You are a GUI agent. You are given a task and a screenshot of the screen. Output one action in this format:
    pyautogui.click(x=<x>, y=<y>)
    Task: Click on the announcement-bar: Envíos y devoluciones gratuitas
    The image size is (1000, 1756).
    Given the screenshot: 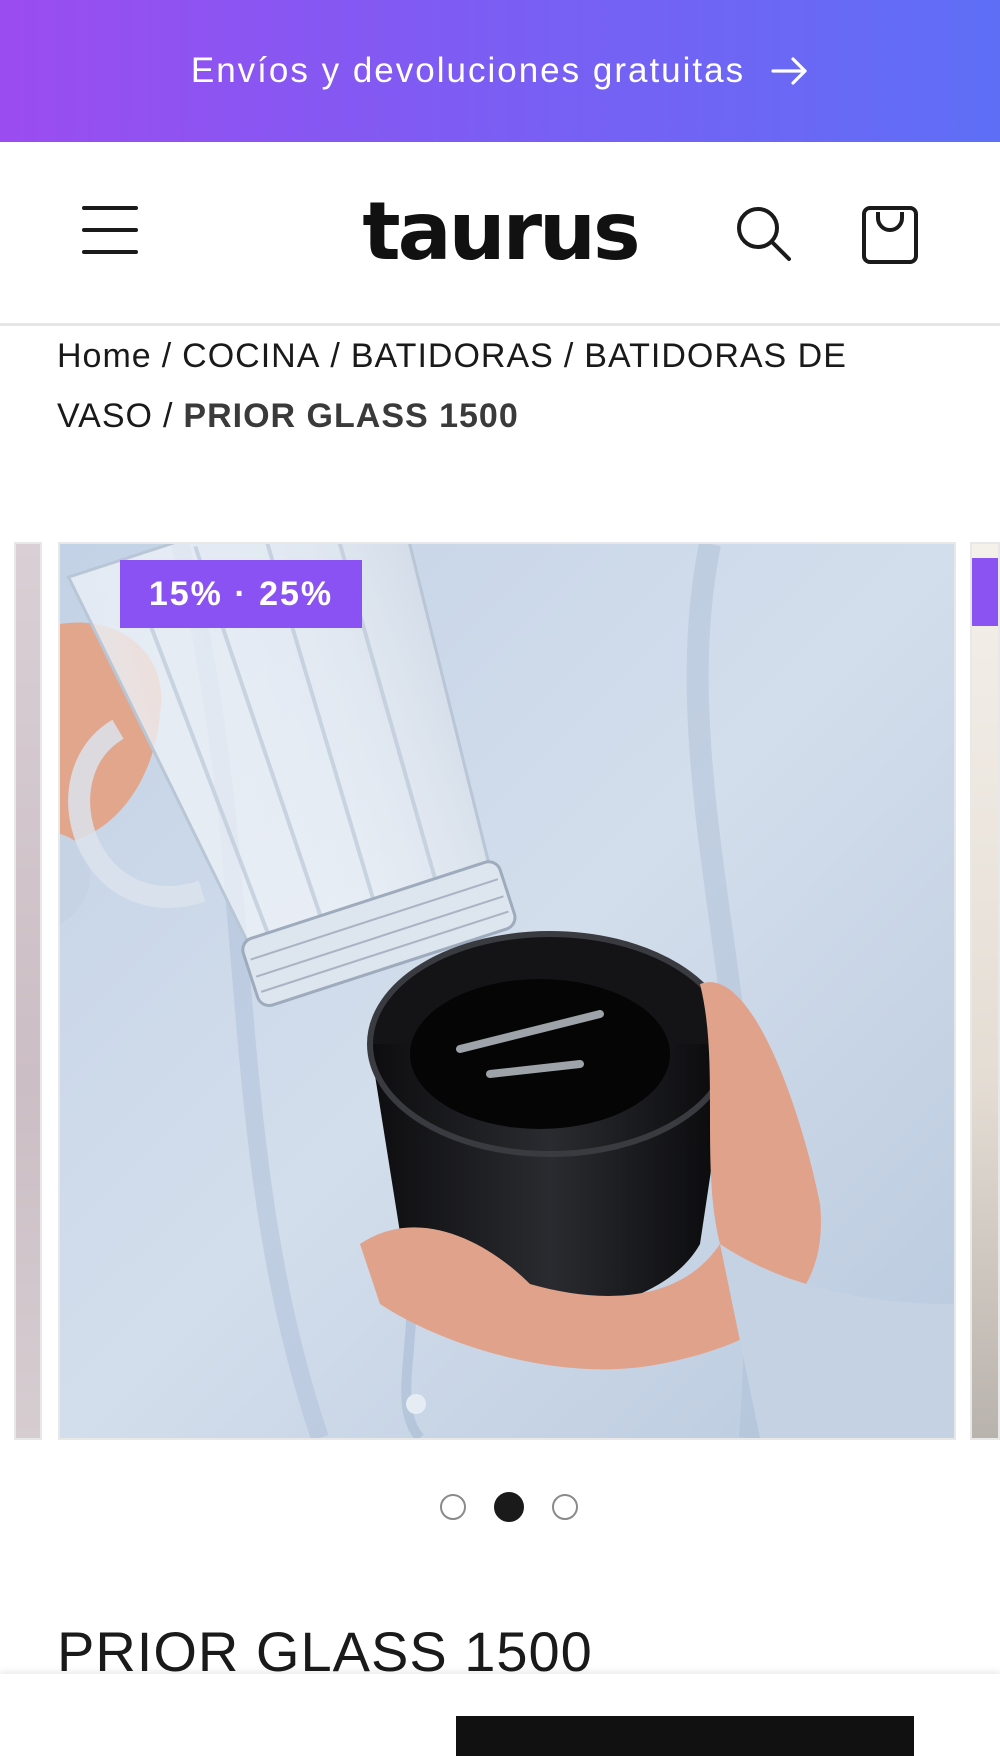 What is the action you would take?
    pyautogui.click(x=500, y=71)
    